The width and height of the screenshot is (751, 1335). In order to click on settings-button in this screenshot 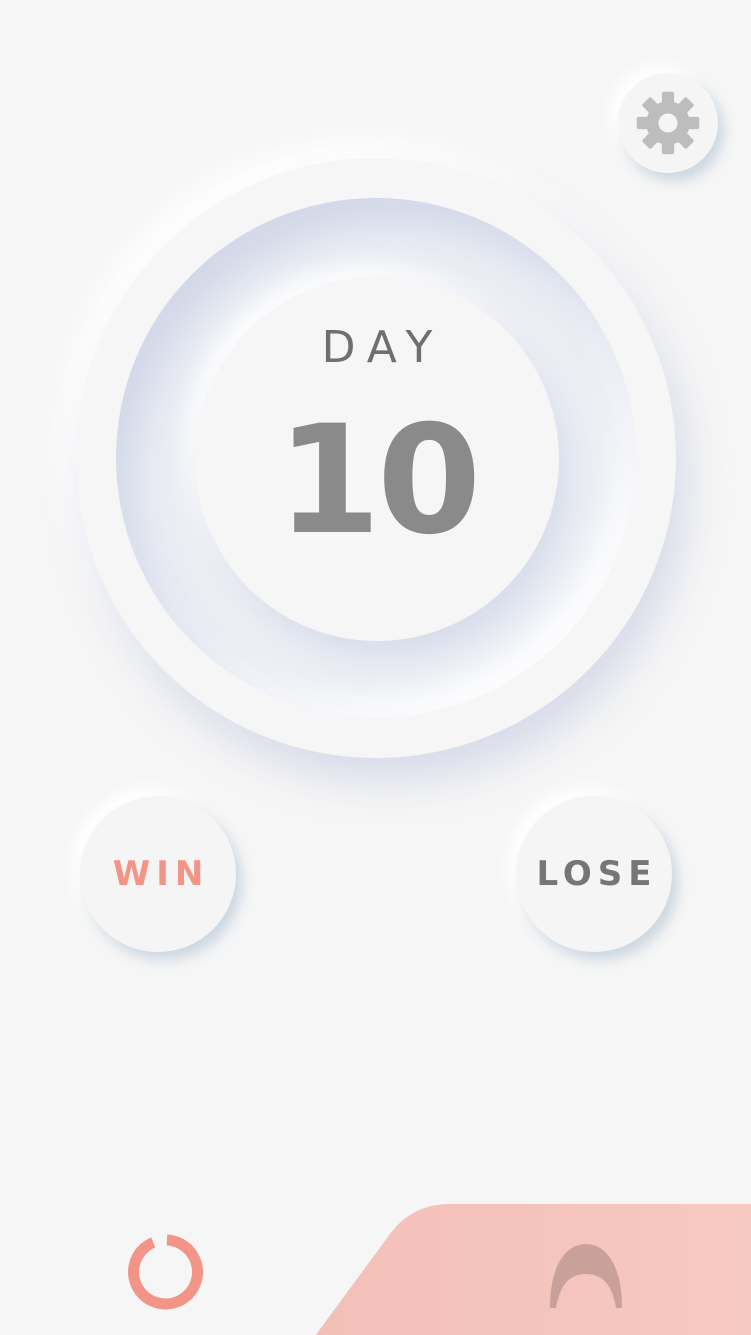, I will do `click(668, 123)`.